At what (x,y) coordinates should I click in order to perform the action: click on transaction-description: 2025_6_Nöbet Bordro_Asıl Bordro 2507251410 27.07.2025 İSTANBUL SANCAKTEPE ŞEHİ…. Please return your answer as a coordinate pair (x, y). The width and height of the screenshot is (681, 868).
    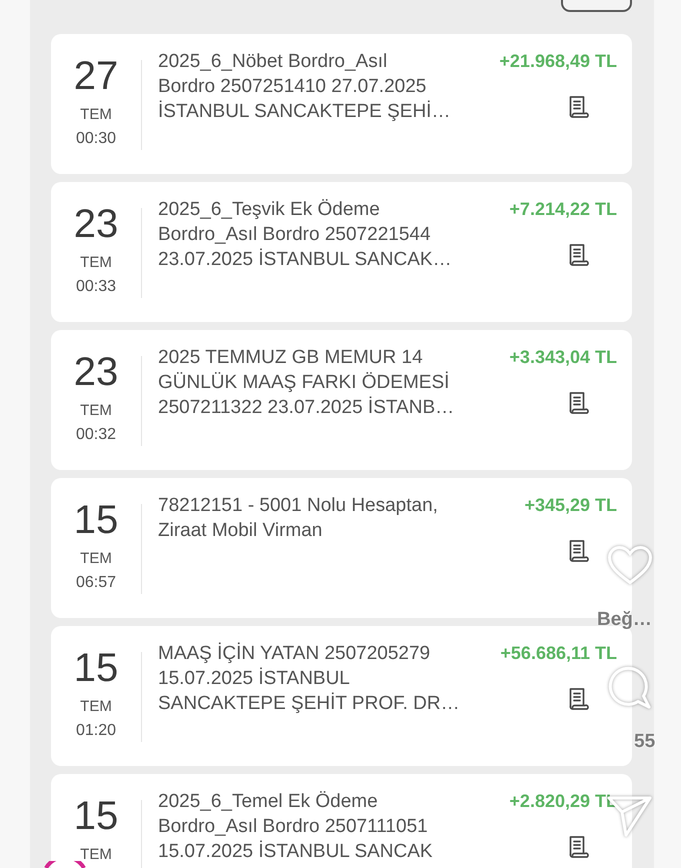
    Looking at the image, I should click on (305, 87).